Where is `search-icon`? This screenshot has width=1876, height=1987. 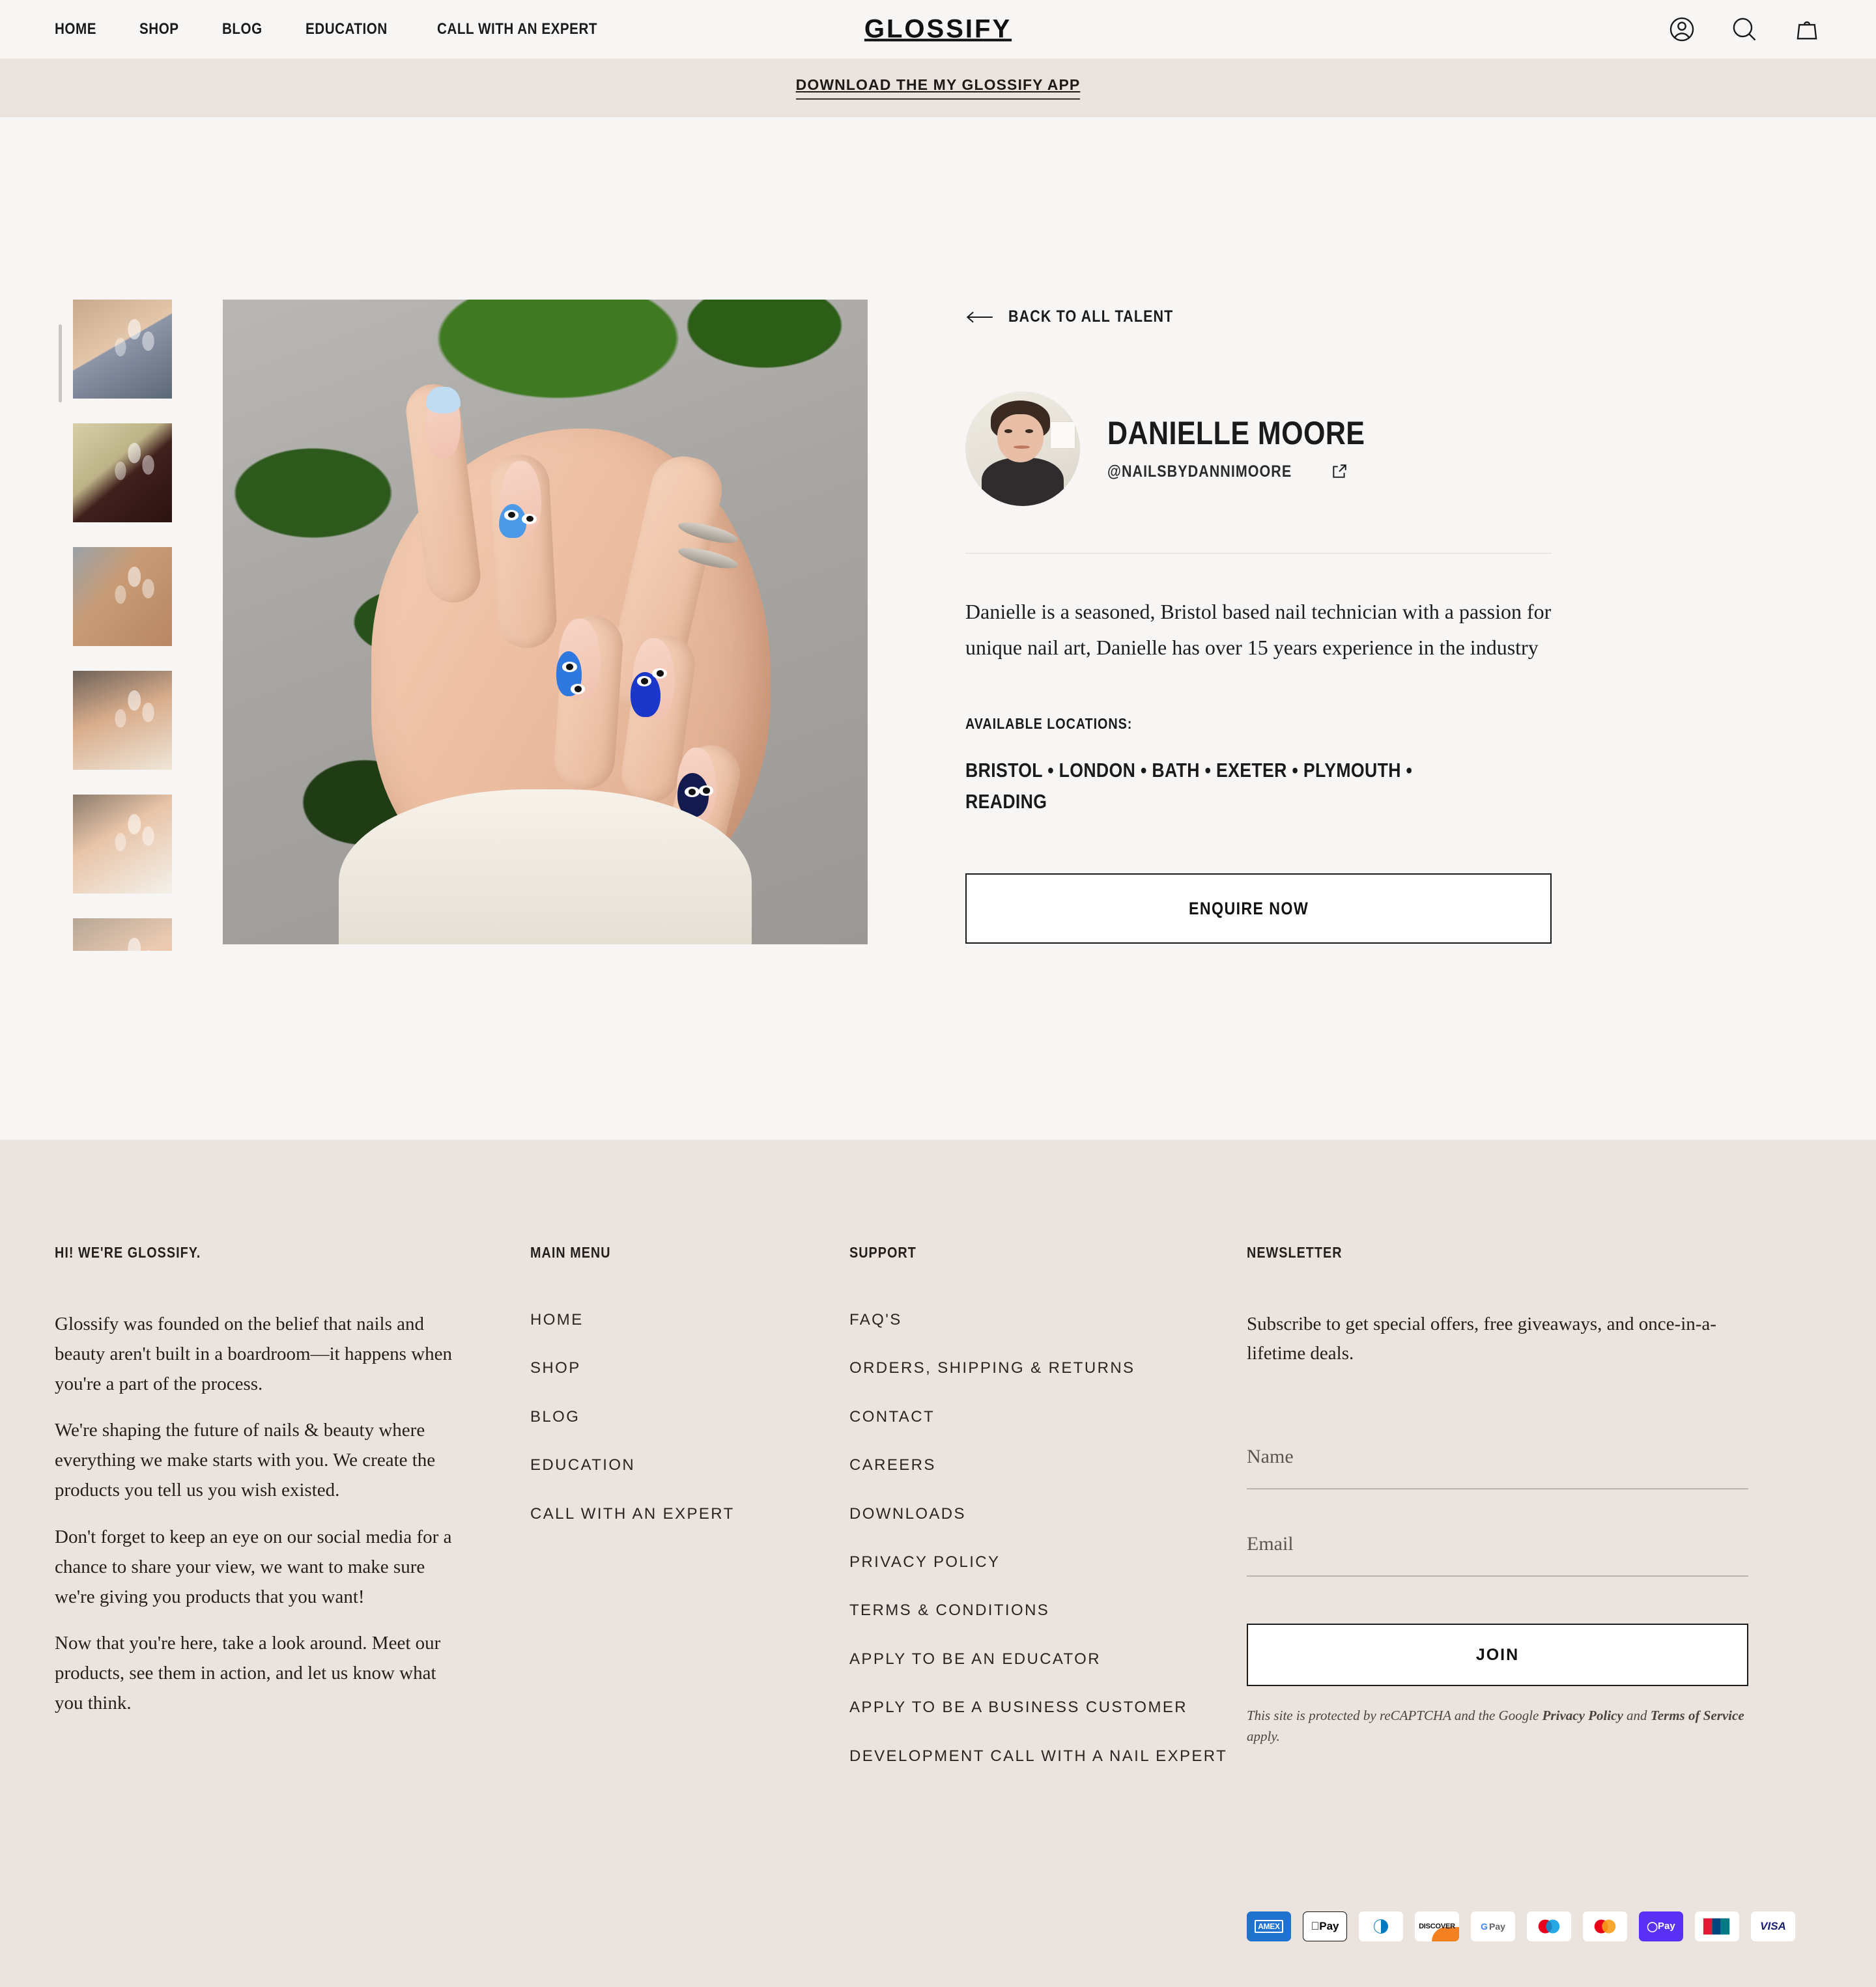 search-icon is located at coordinates (1744, 29).